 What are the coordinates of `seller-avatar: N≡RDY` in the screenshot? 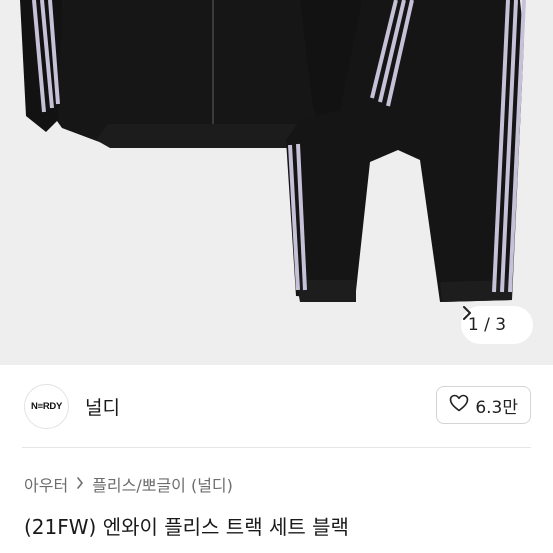 It's located at (46, 406).